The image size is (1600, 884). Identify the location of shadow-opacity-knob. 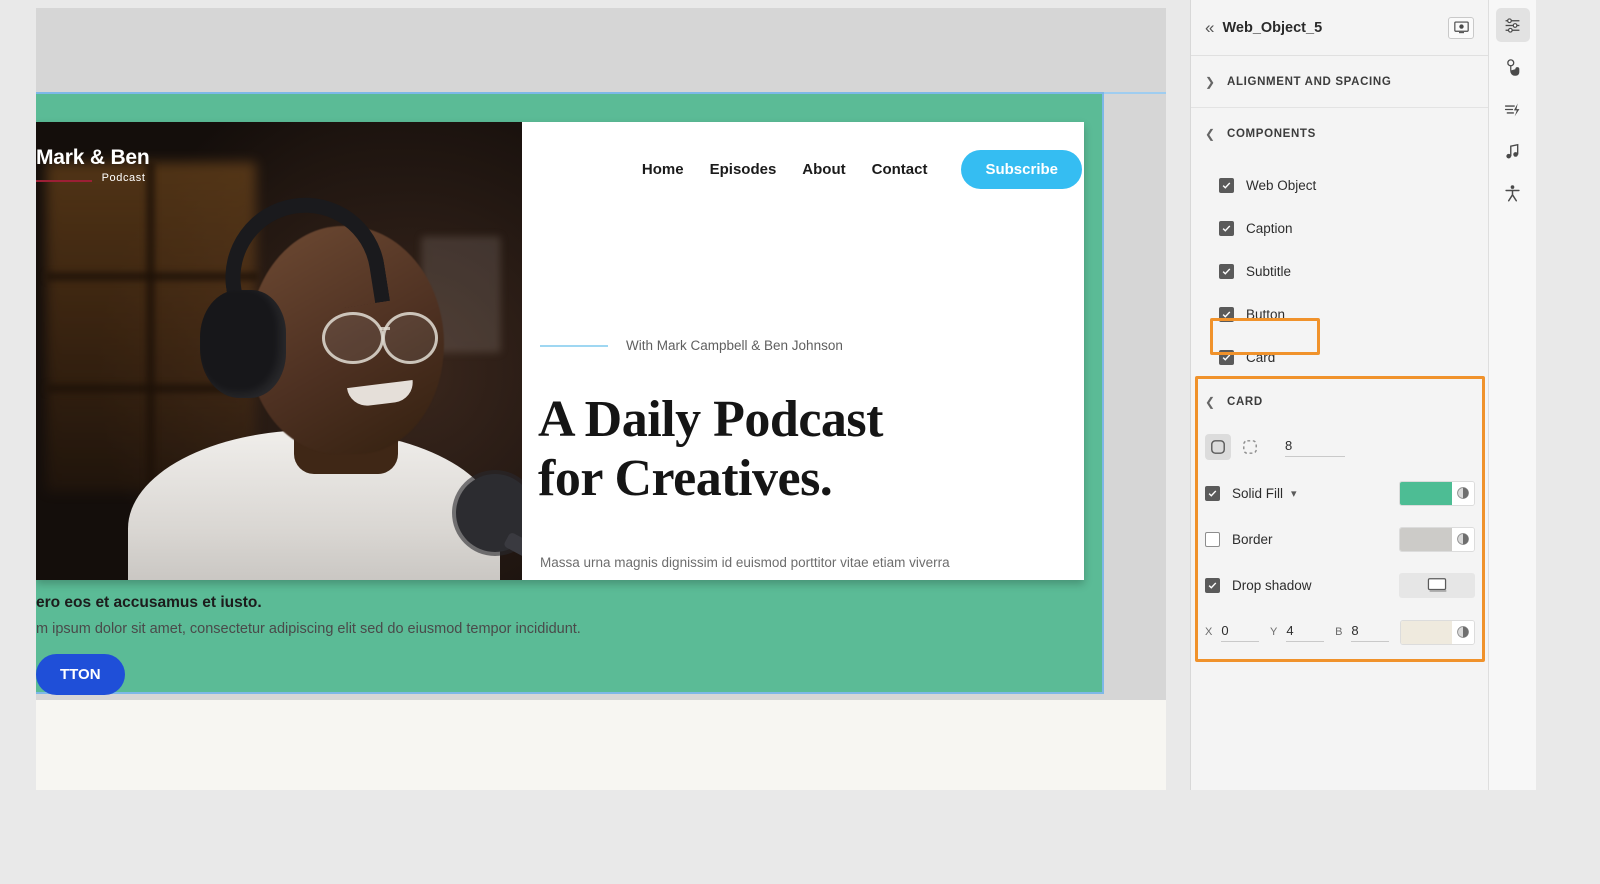
(1462, 632).